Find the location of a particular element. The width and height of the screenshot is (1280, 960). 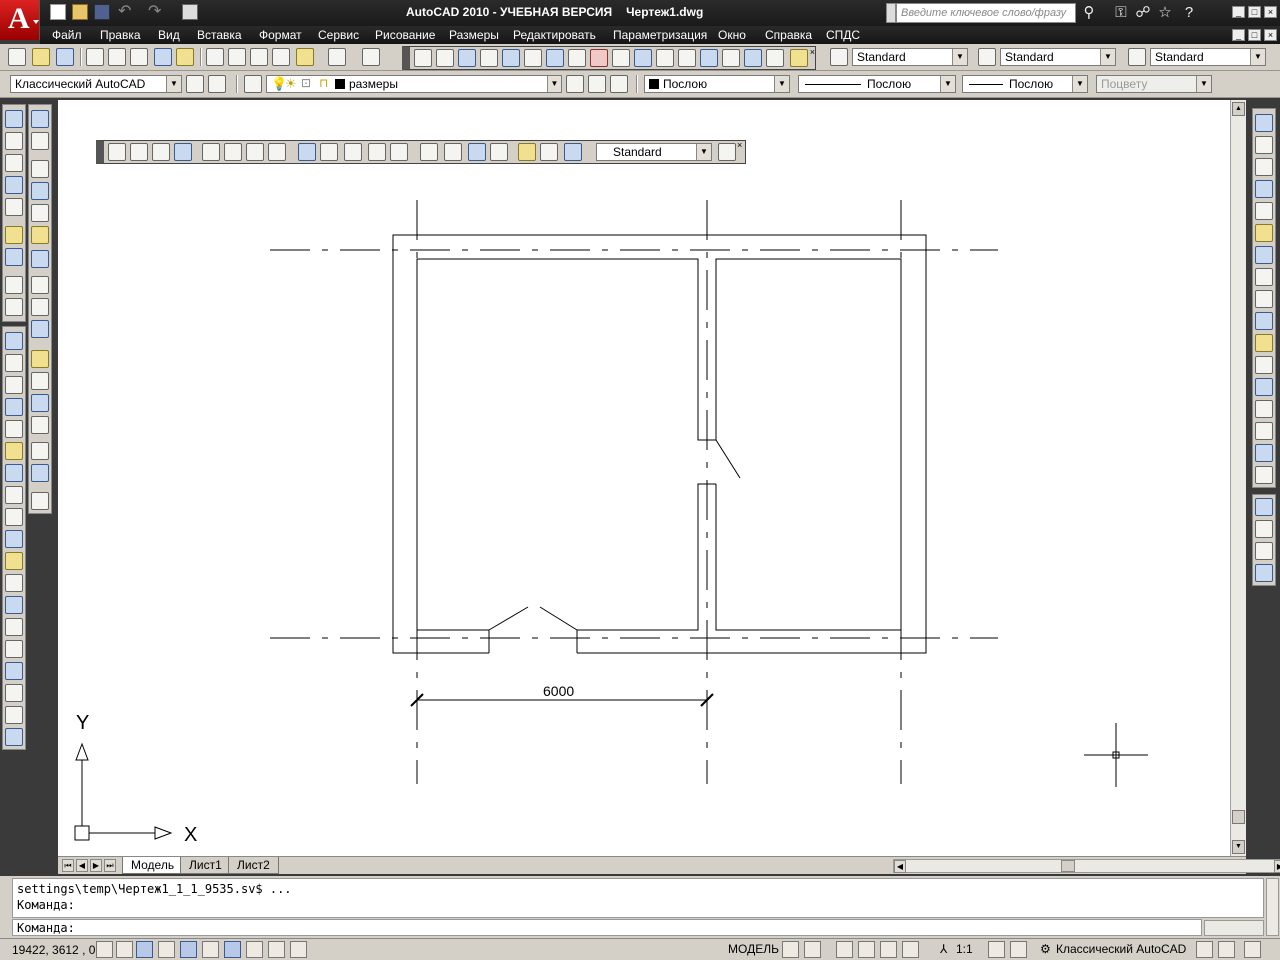

menu-view: Вид is located at coordinates (169, 35).